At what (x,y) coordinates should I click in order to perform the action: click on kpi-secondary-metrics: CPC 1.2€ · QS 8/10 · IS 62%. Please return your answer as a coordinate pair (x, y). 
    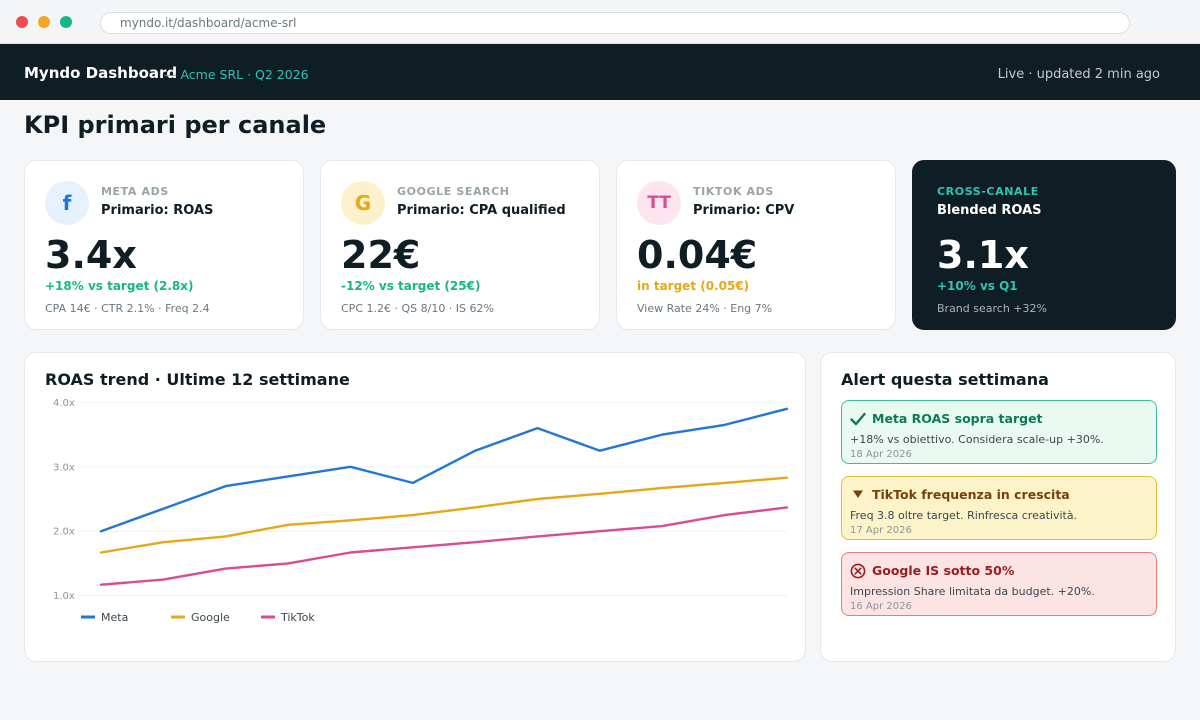
    Looking at the image, I should click on (417, 308).